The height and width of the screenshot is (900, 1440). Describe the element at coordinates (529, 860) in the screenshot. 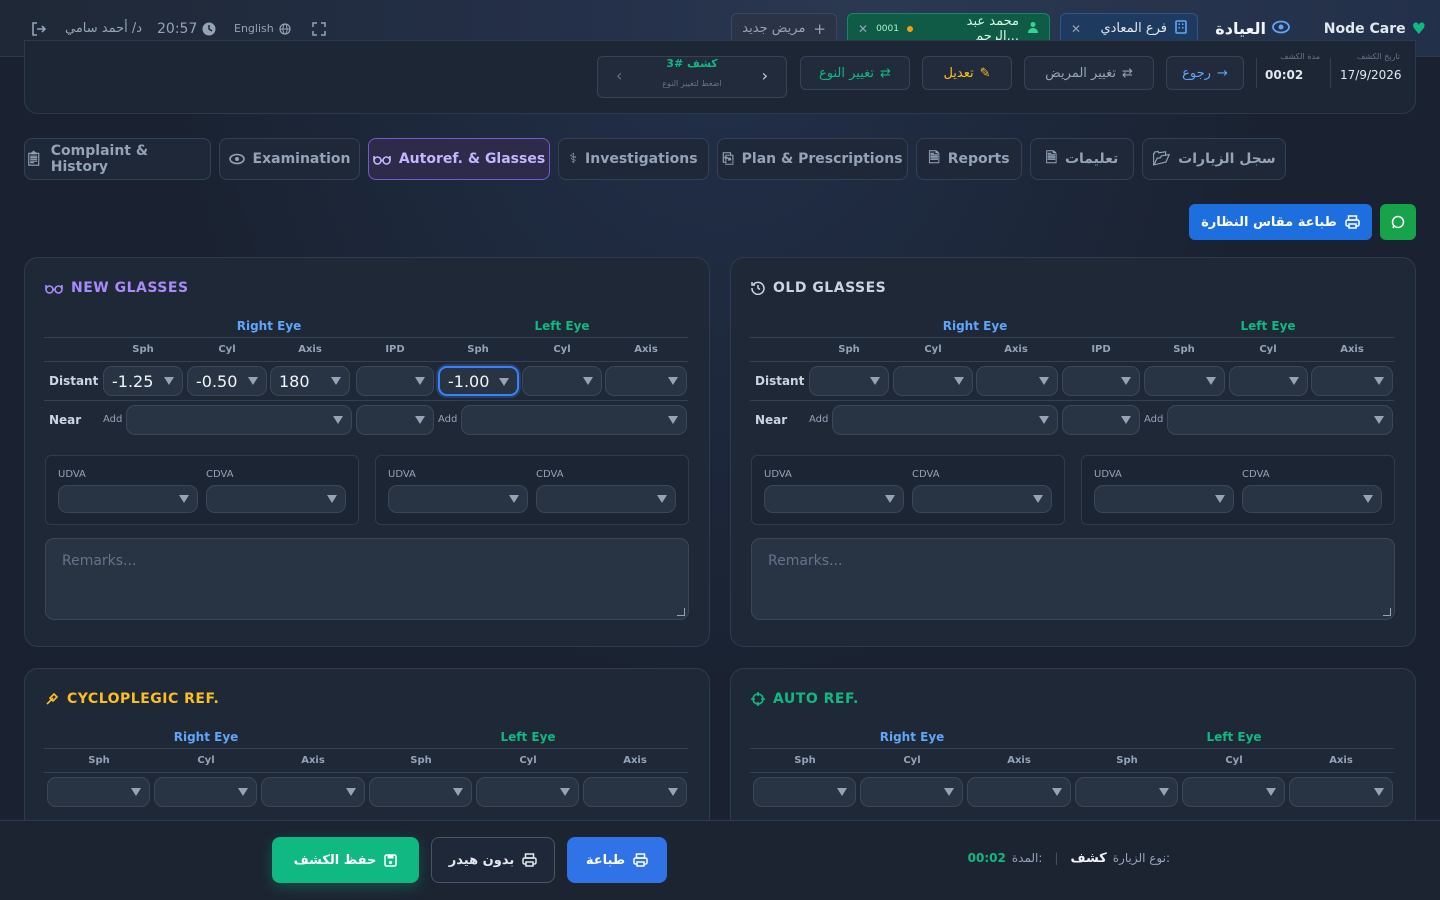

I see `printer-icon` at that location.